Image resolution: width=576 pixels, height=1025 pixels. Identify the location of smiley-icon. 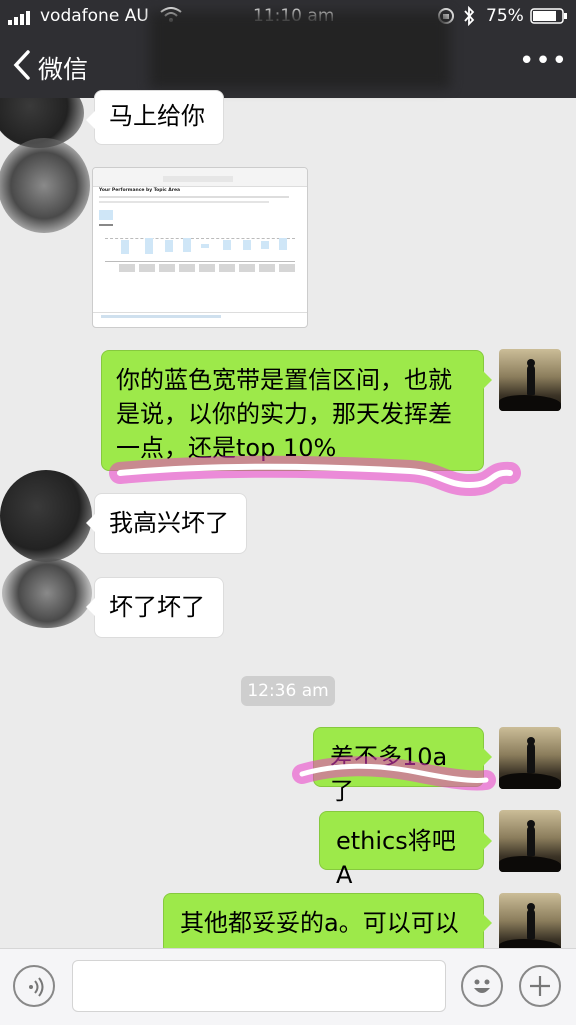
(482, 988).